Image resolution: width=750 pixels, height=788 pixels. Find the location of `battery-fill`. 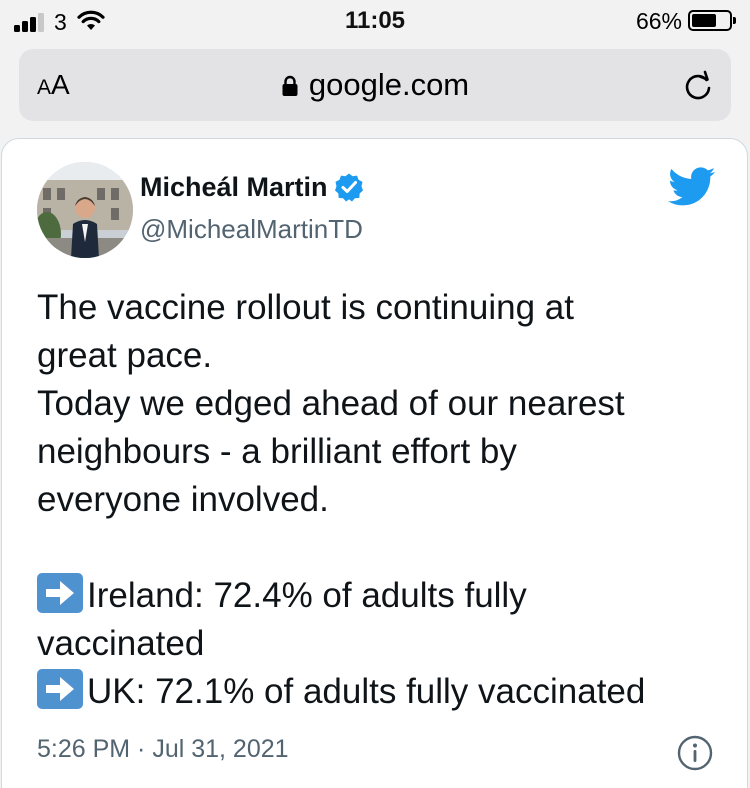

battery-fill is located at coordinates (704, 20).